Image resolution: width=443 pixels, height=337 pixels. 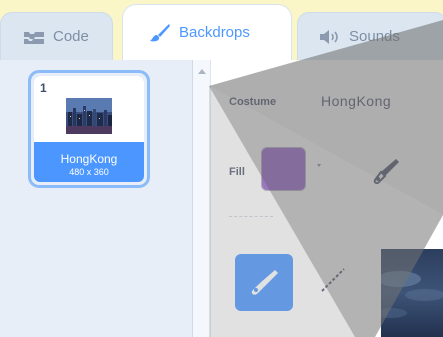 I want to click on brush-tool-button, so click(x=264, y=282).